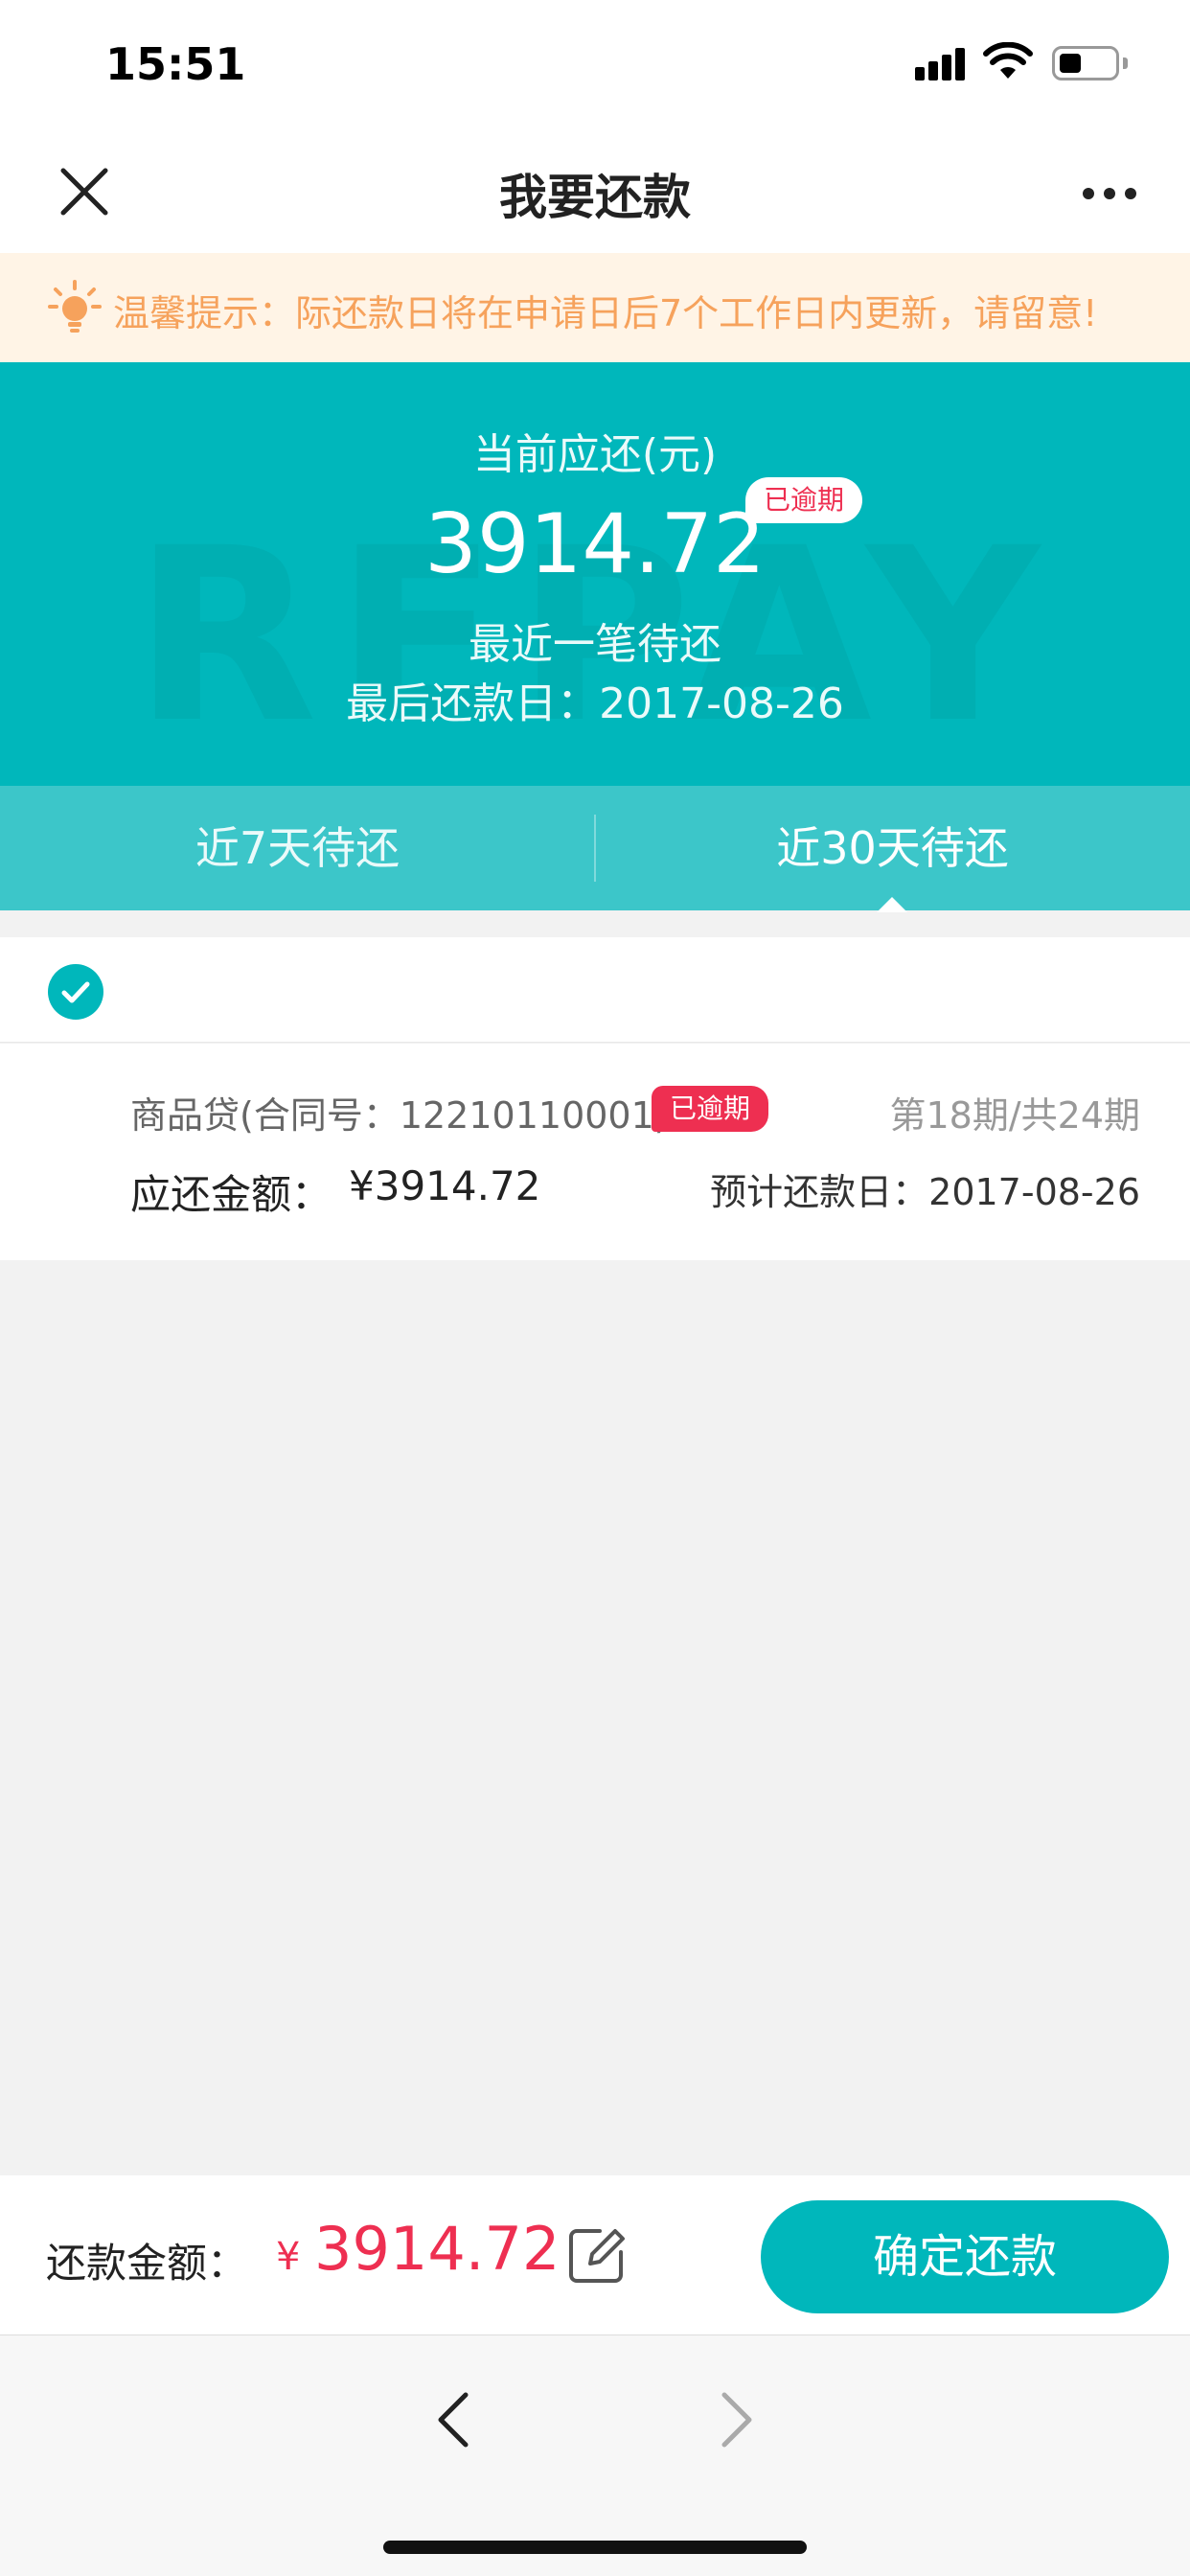 Image resolution: width=1190 pixels, height=2576 pixels. Describe the element at coordinates (175, 64) in the screenshot. I see `status-time: 15:51` at that location.